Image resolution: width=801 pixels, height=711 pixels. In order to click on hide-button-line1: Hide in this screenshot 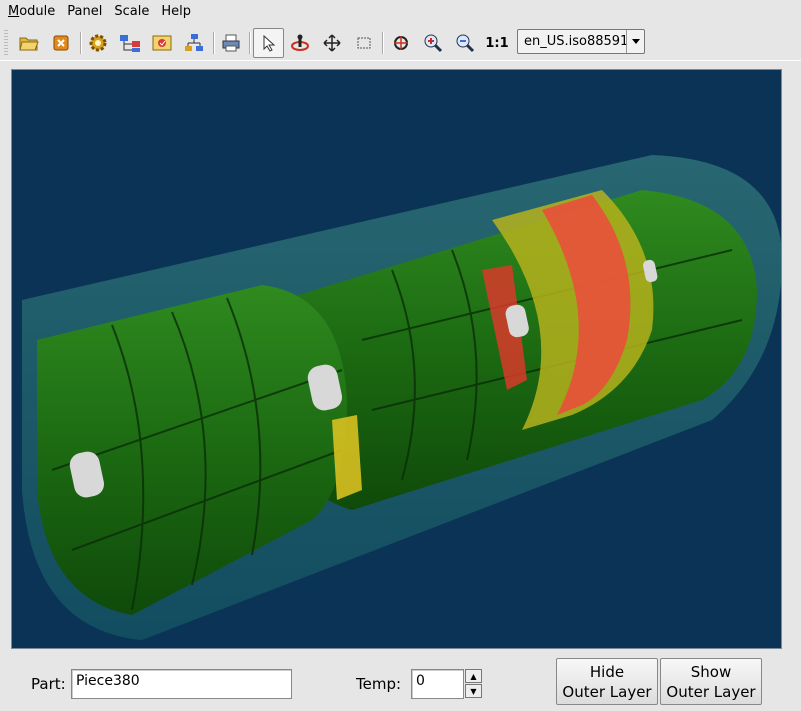, I will do `click(607, 672)`.